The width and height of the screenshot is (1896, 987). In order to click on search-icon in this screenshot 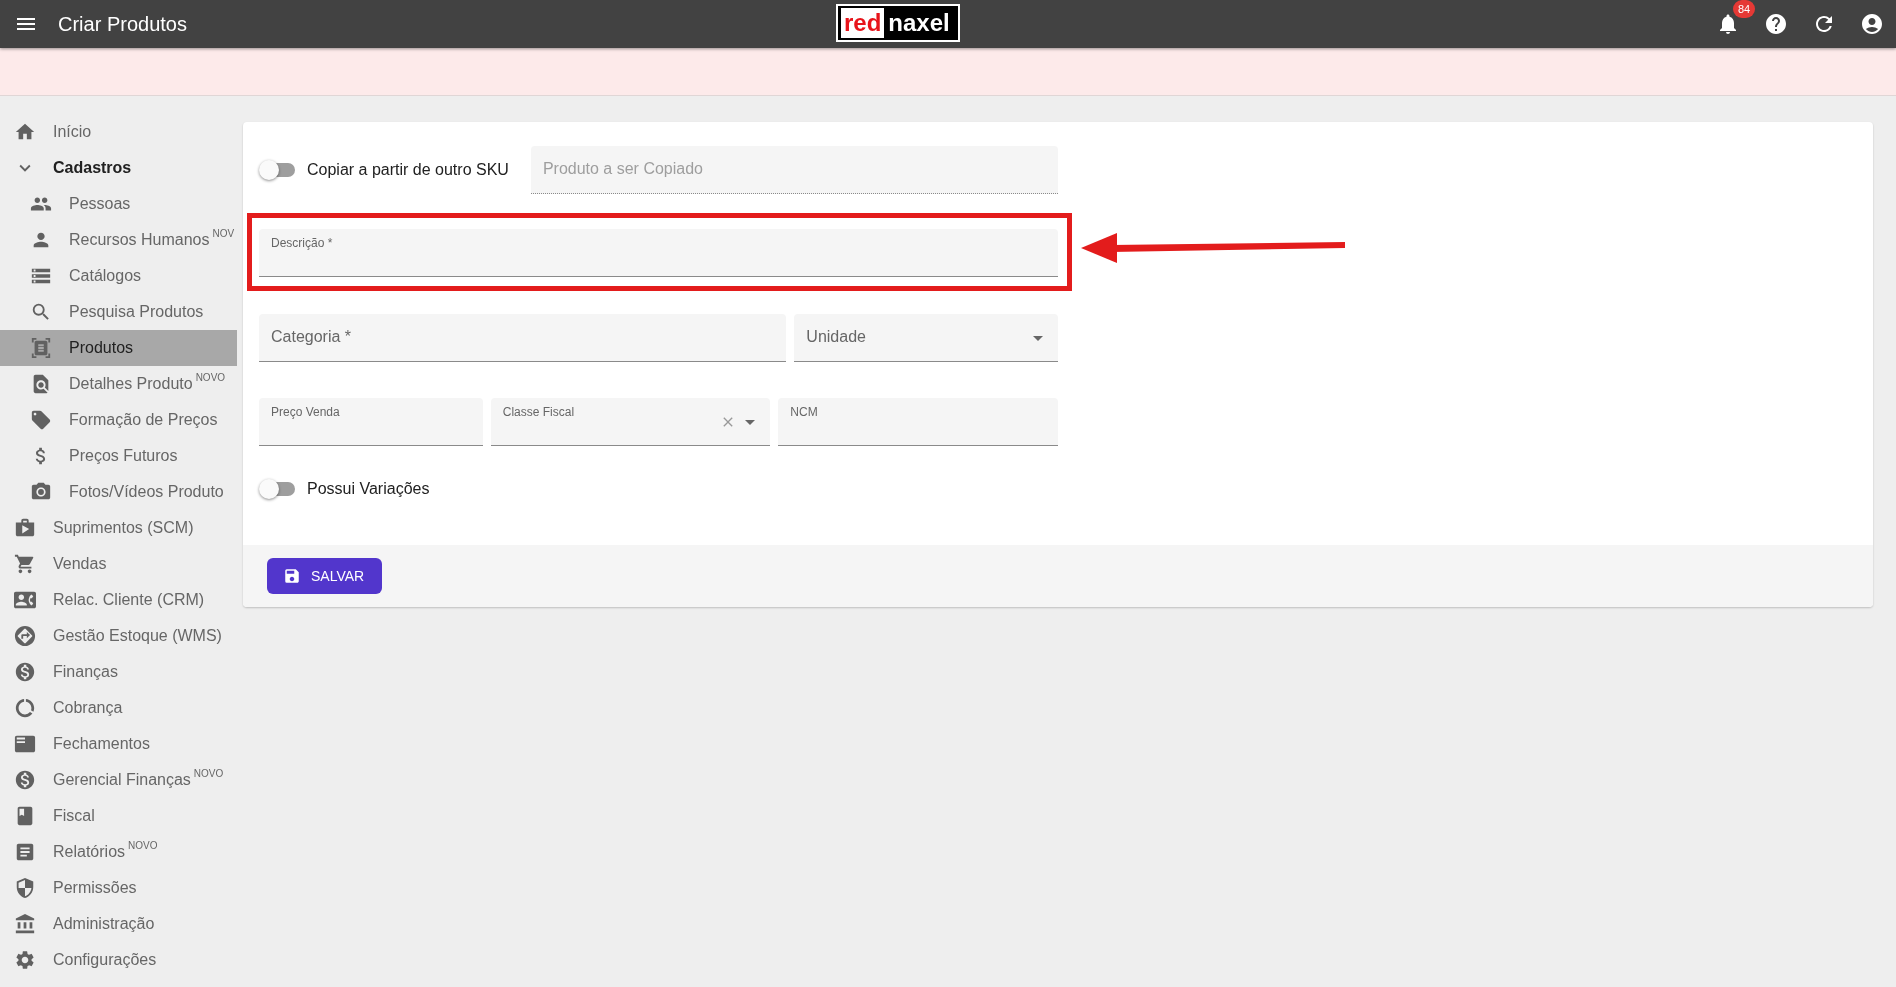, I will do `click(41, 312)`.